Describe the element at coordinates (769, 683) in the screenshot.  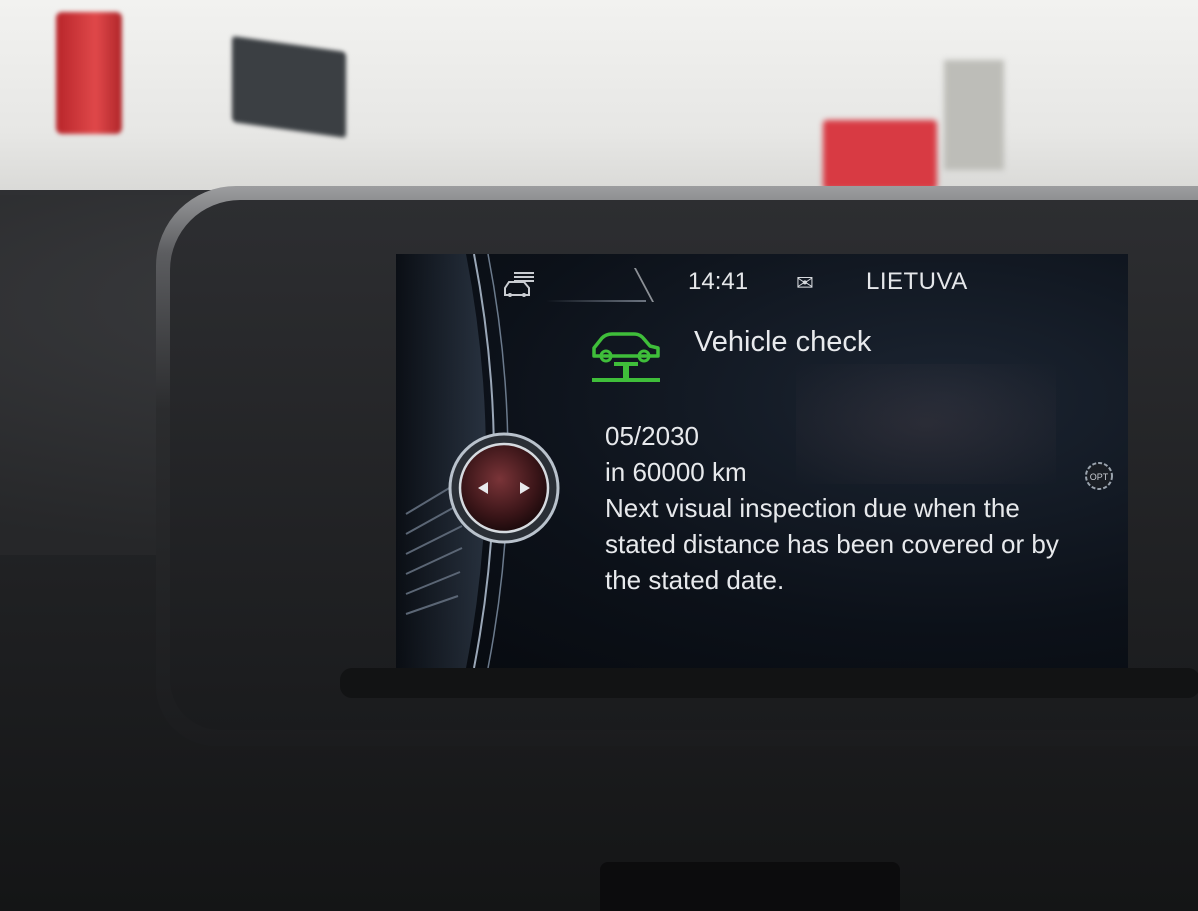
I see `display-bezel-lip` at that location.